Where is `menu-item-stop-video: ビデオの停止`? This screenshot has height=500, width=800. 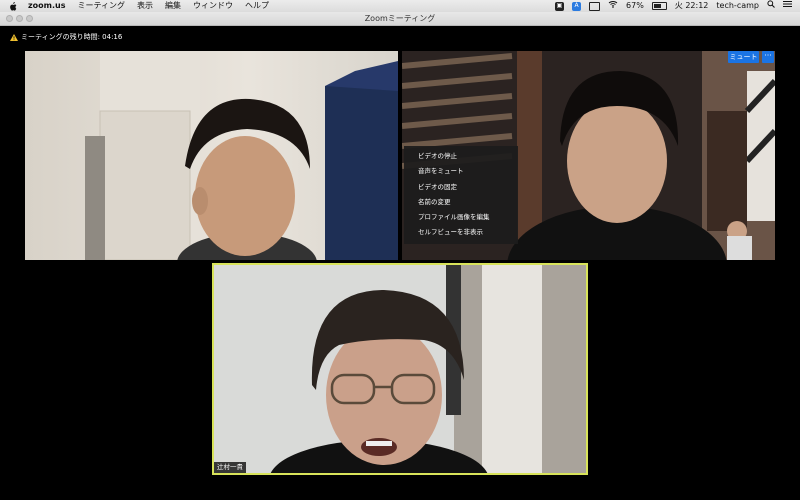 menu-item-stop-video: ビデオの停止 is located at coordinates (461, 156).